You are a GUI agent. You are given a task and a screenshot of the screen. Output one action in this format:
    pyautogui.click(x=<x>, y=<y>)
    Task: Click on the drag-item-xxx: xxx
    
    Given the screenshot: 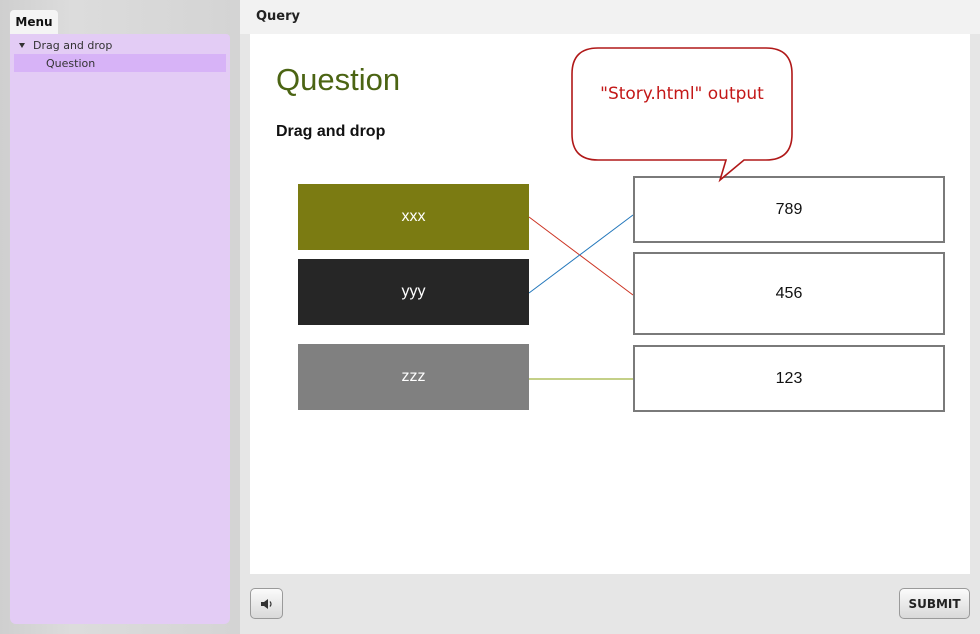 What is the action you would take?
    pyautogui.click(x=413, y=217)
    